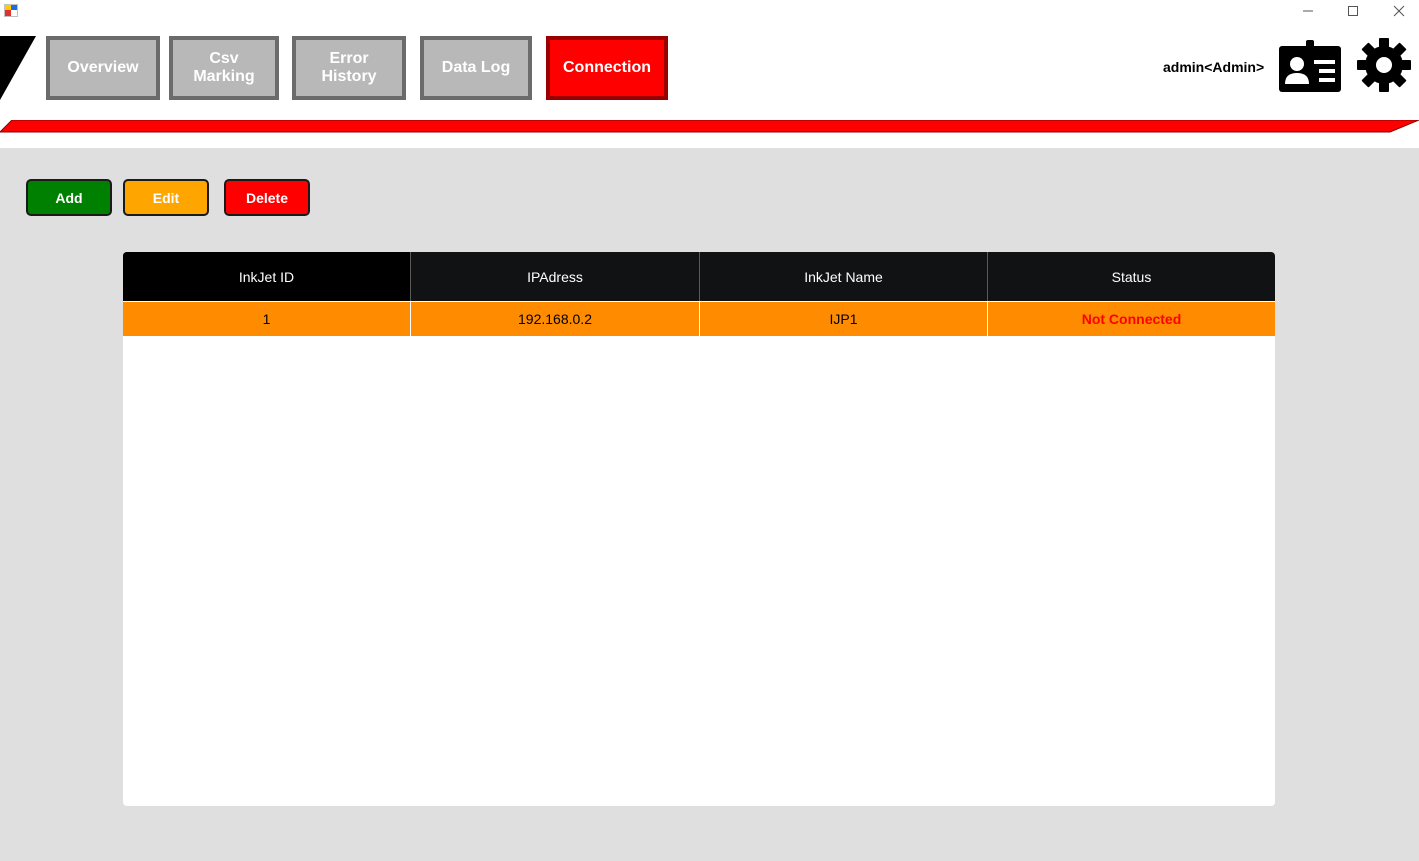 This screenshot has height=861, width=1419. Describe the element at coordinates (844, 276) in the screenshot. I see `column-header-inkjet-name: InkJet Name` at that location.